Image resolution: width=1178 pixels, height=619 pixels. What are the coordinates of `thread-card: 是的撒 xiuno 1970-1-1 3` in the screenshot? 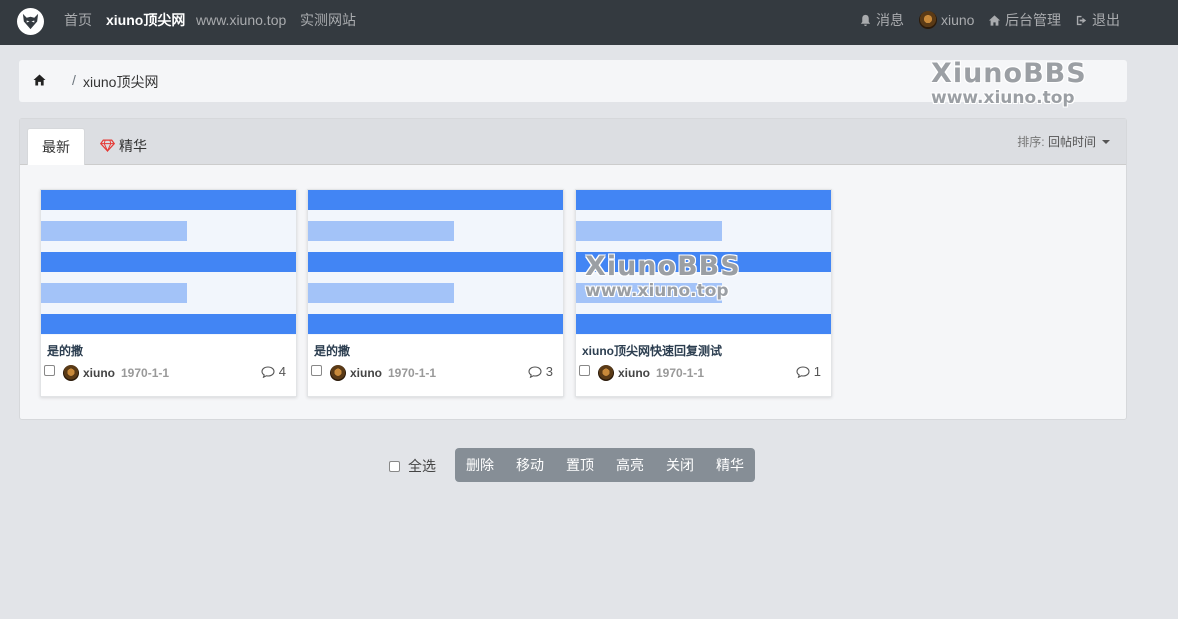 It's located at (435, 293).